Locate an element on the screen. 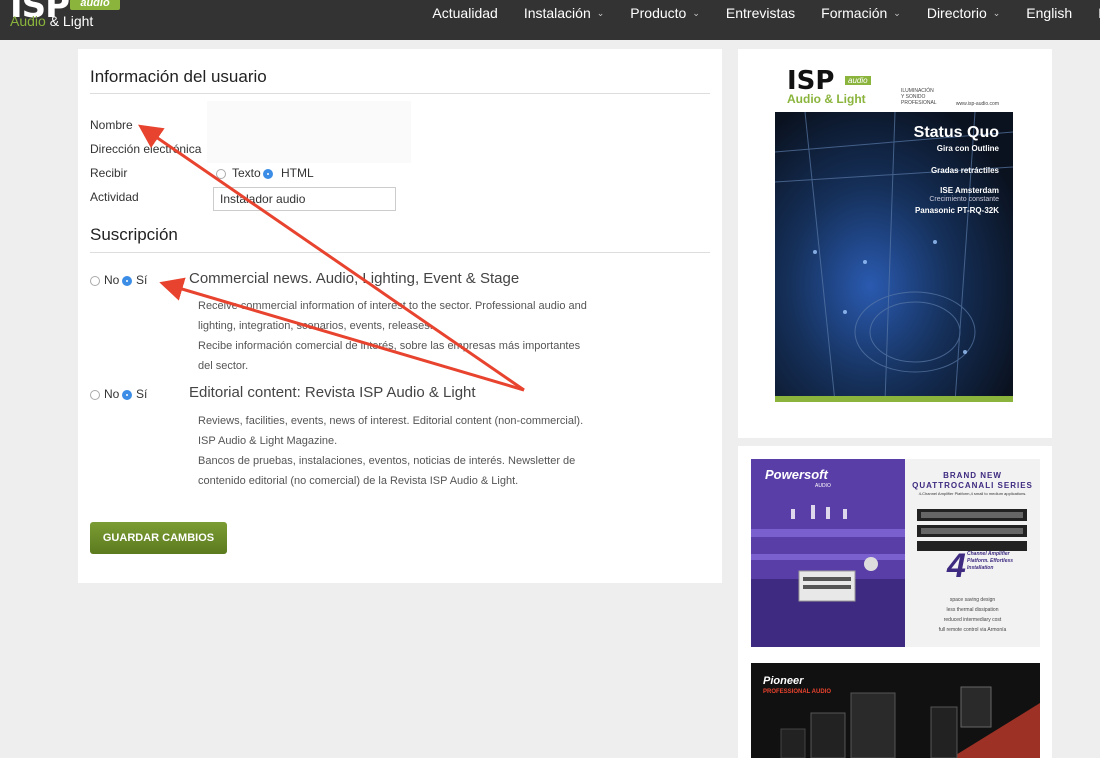 The width and height of the screenshot is (1100, 758). nav-item-directorio: Directorio ⌄ is located at coordinates (963, 13).